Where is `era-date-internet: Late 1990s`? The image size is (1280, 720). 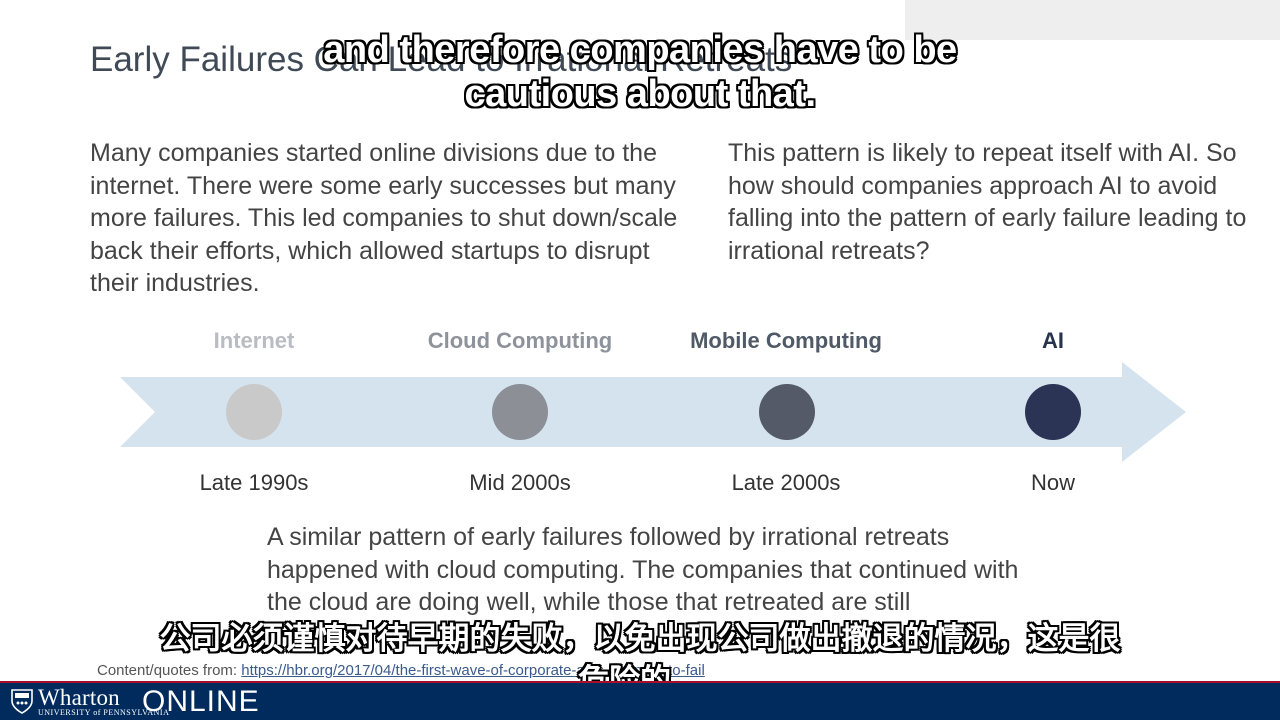 era-date-internet: Late 1990s is located at coordinates (254, 482).